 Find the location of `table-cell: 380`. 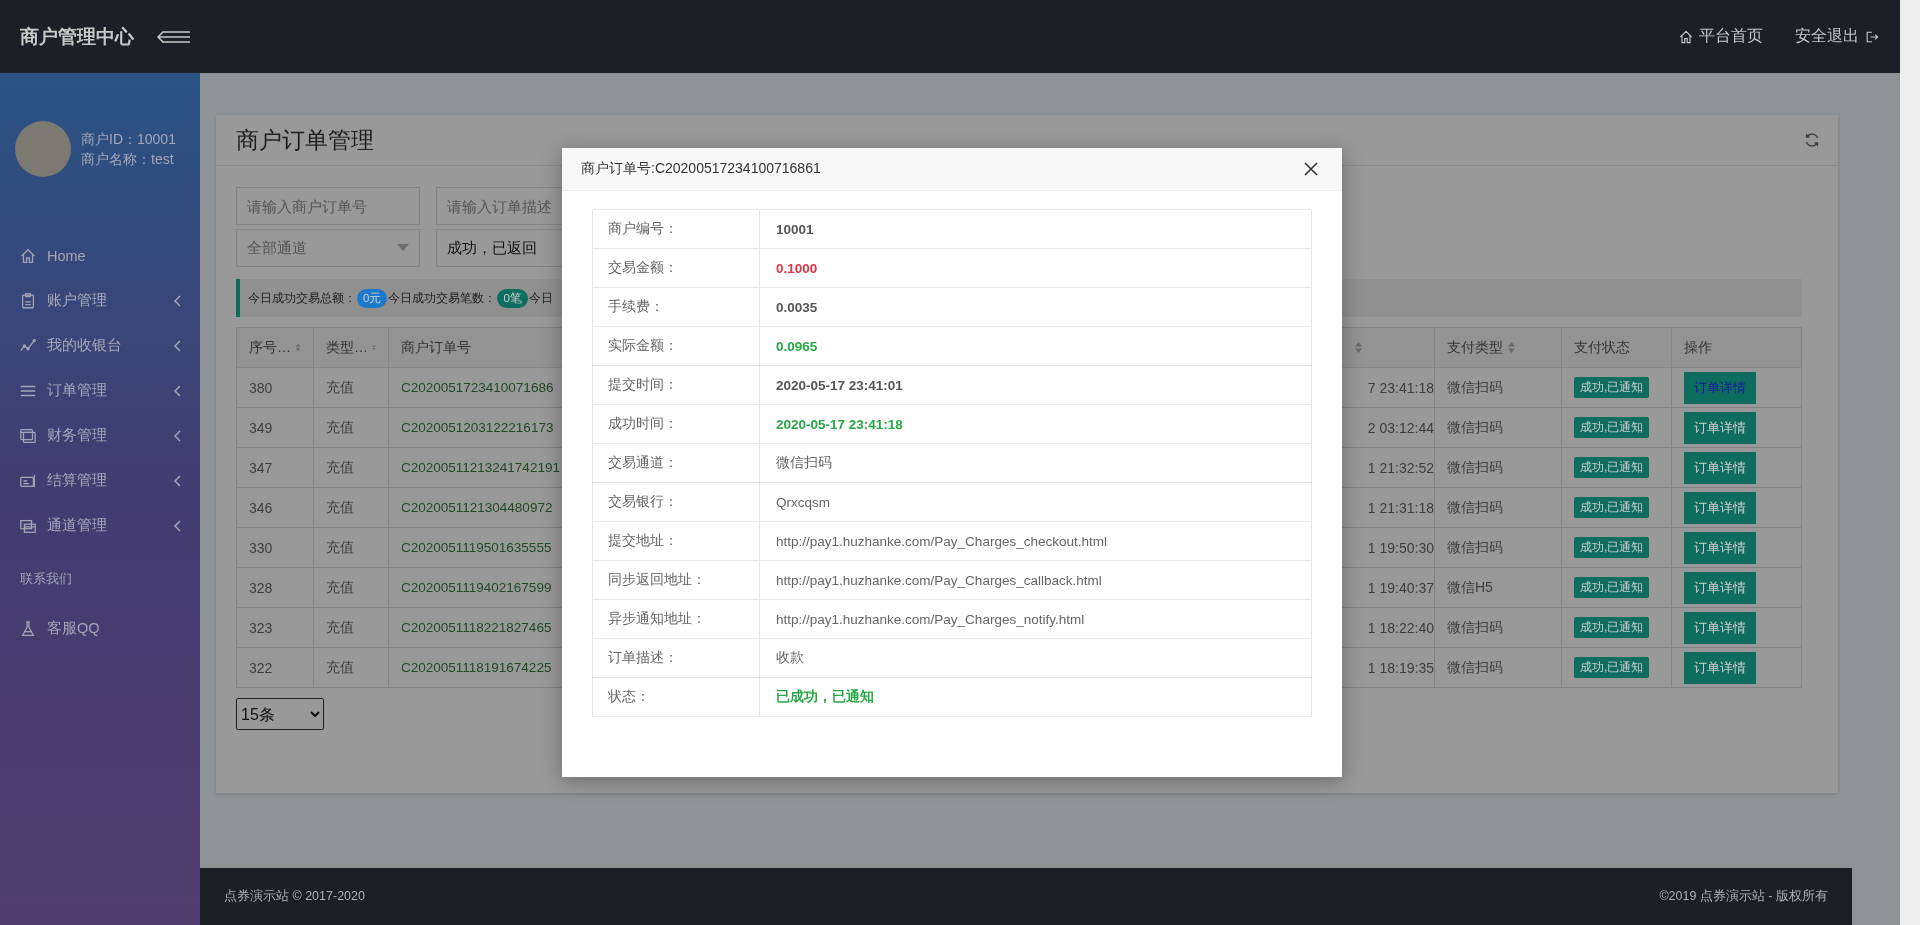

table-cell: 380 is located at coordinates (275, 388).